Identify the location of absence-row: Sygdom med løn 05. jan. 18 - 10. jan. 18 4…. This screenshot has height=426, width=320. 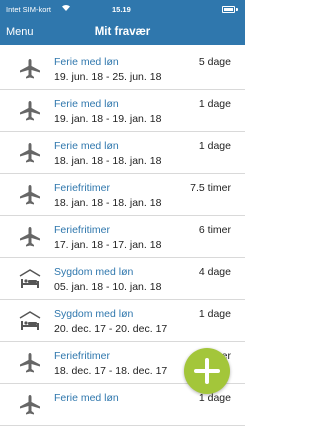
(122, 279).